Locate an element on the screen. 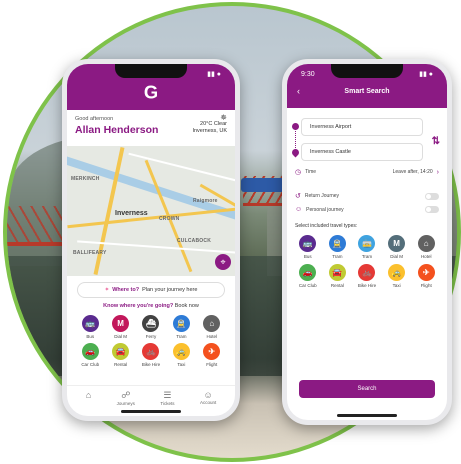 This screenshot has height=464, width=461. transport-label: Taxi is located at coordinates (181, 364).